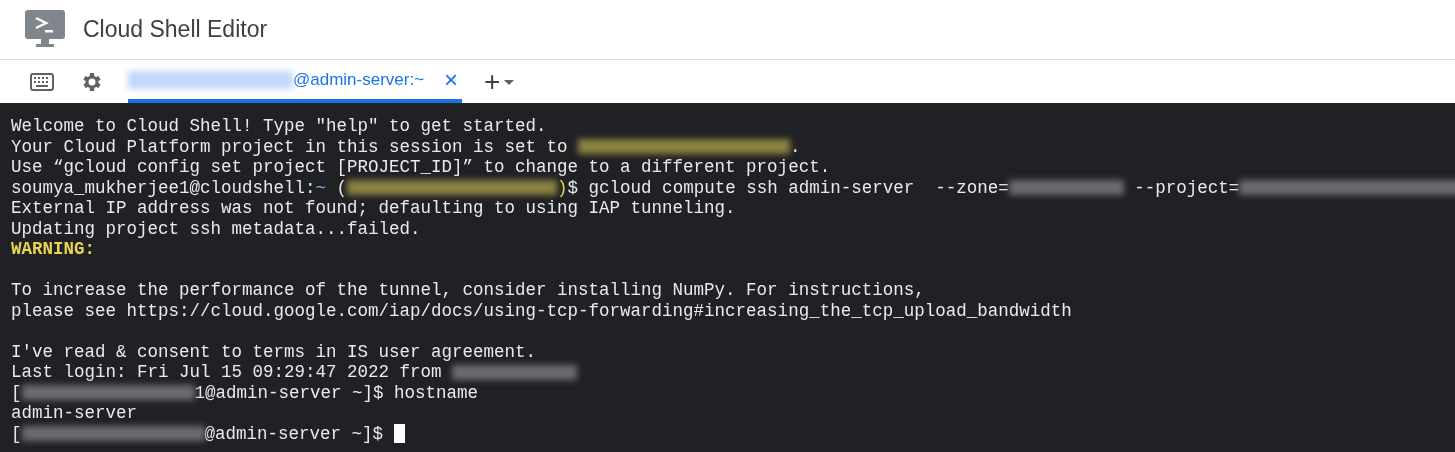 This screenshot has height=452, width=1455. What do you see at coordinates (788, 187) in the screenshot?
I see `terminal-text: $ gcloud compute ssh admin-server --zone=` at bounding box center [788, 187].